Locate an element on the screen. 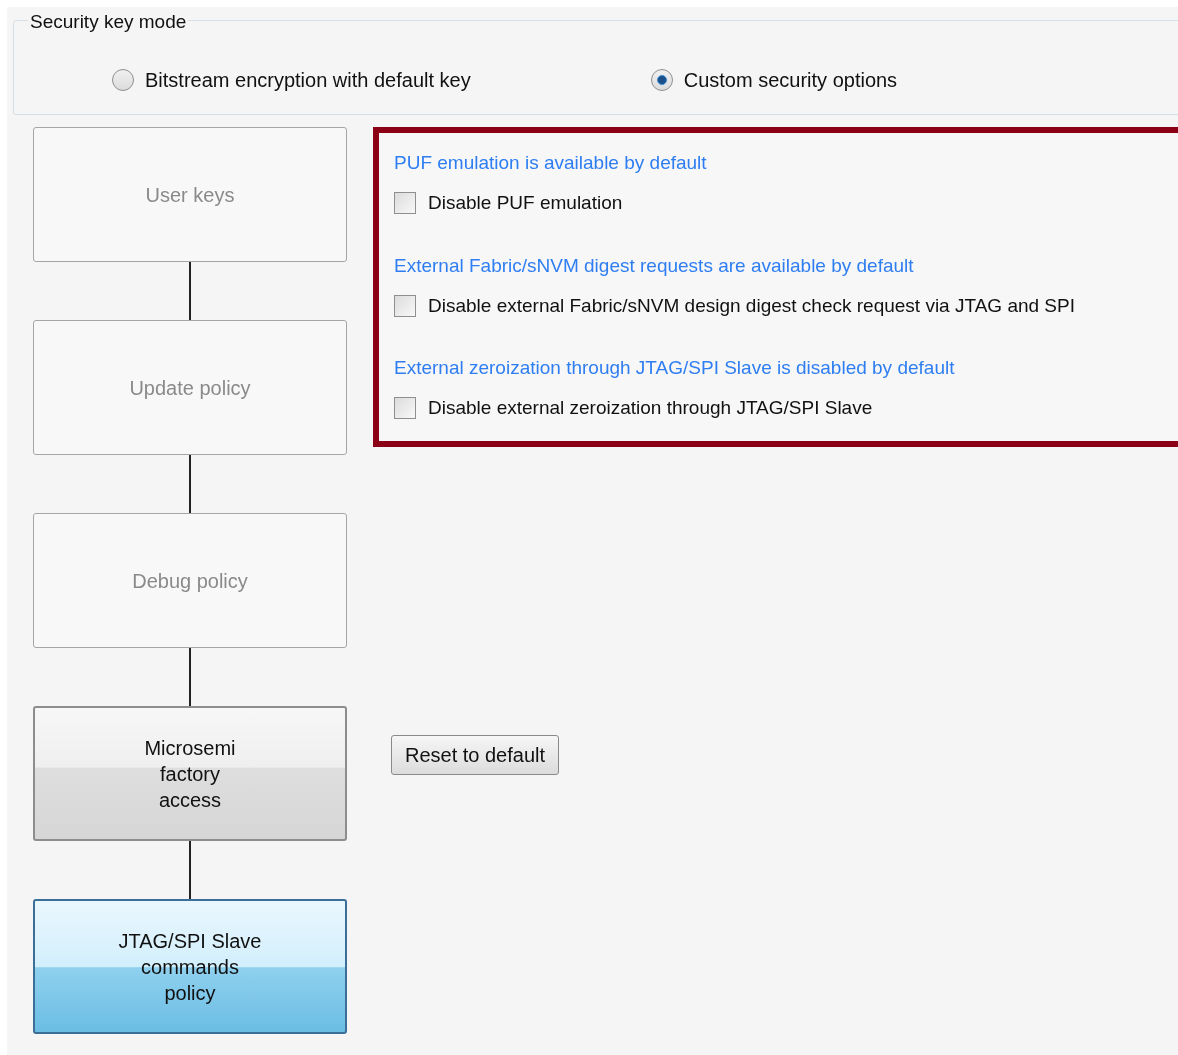 The height and width of the screenshot is (1055, 1178). radio-label: Custom security options is located at coordinates (790, 80).